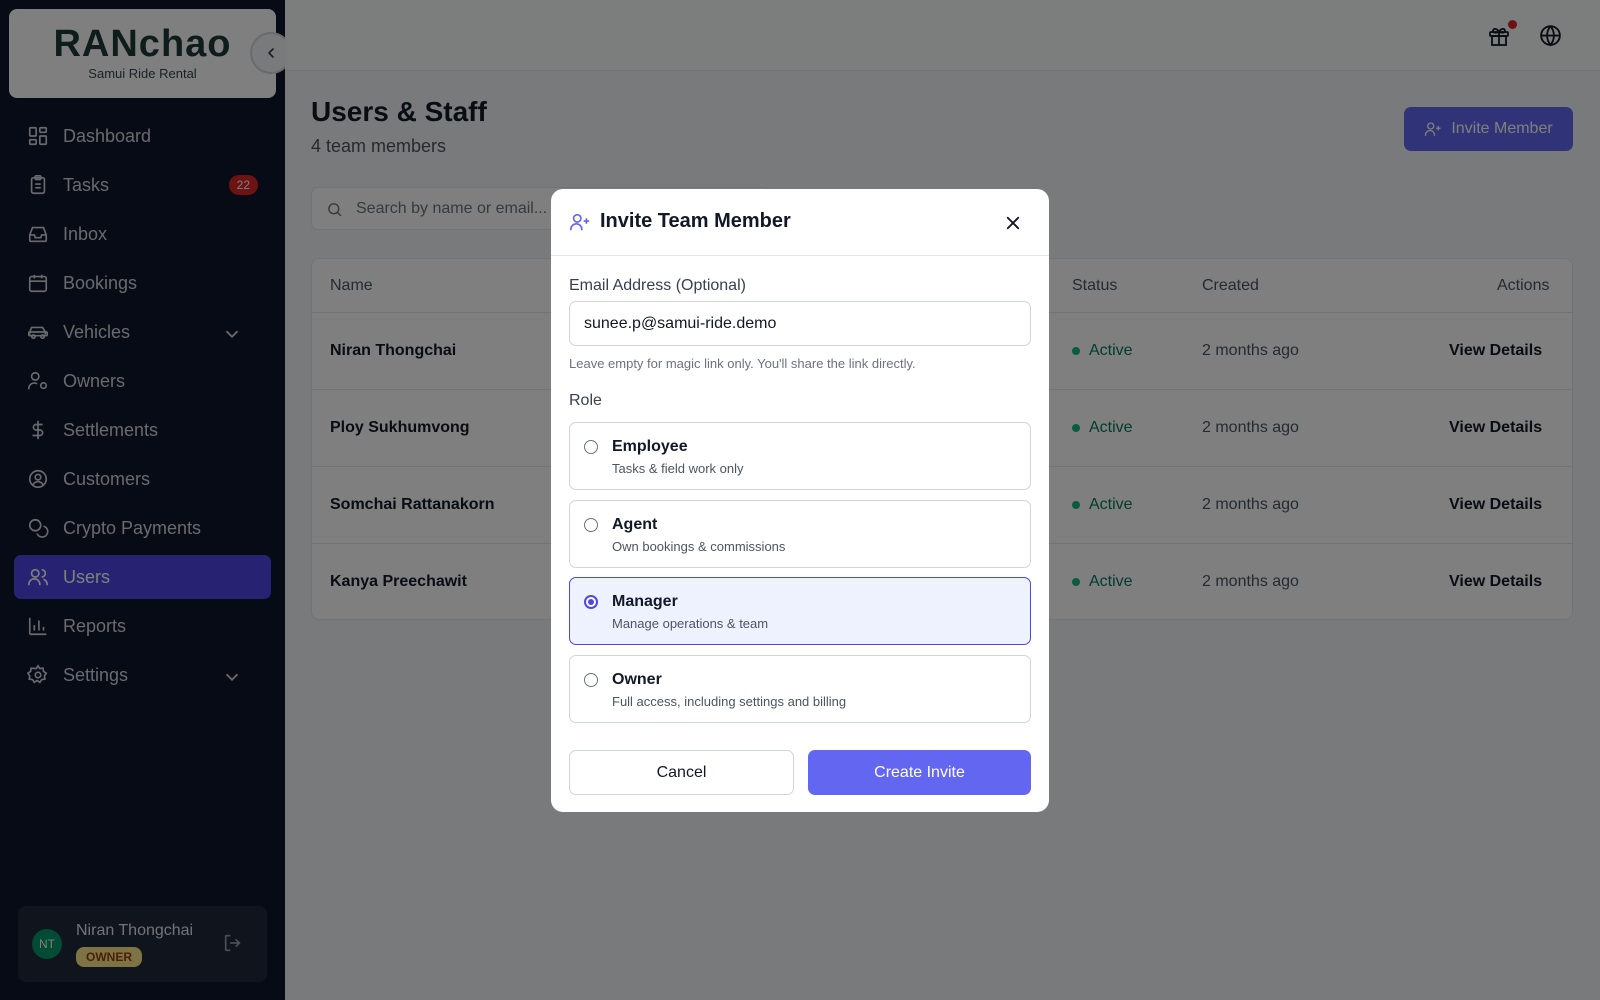 Image resolution: width=1600 pixels, height=1000 pixels. What do you see at coordinates (800, 456) in the screenshot?
I see `role-option-employee: Employee Tasks & field work only` at bounding box center [800, 456].